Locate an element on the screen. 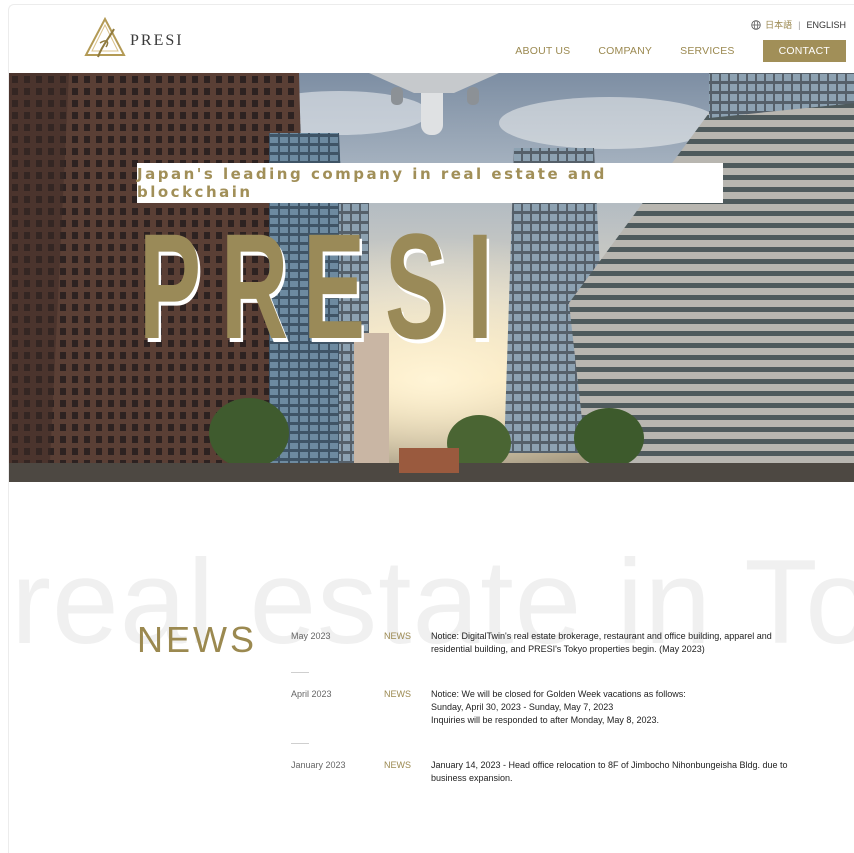 The width and height of the screenshot is (854, 853). nav-services: SERVICES is located at coordinates (707, 51).